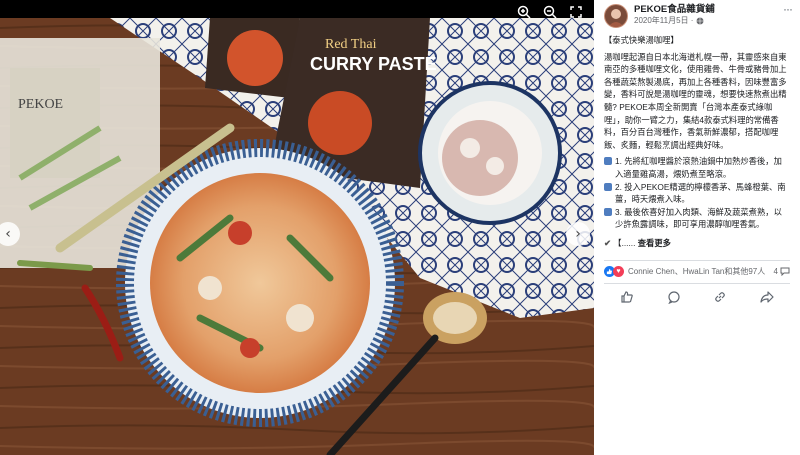  I want to click on rice-bowl, so click(490, 153).